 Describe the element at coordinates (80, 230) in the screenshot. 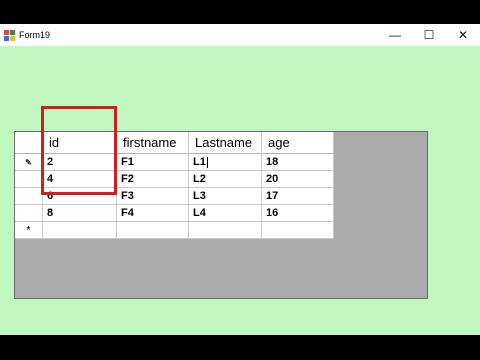

I see `cell-id-new` at that location.